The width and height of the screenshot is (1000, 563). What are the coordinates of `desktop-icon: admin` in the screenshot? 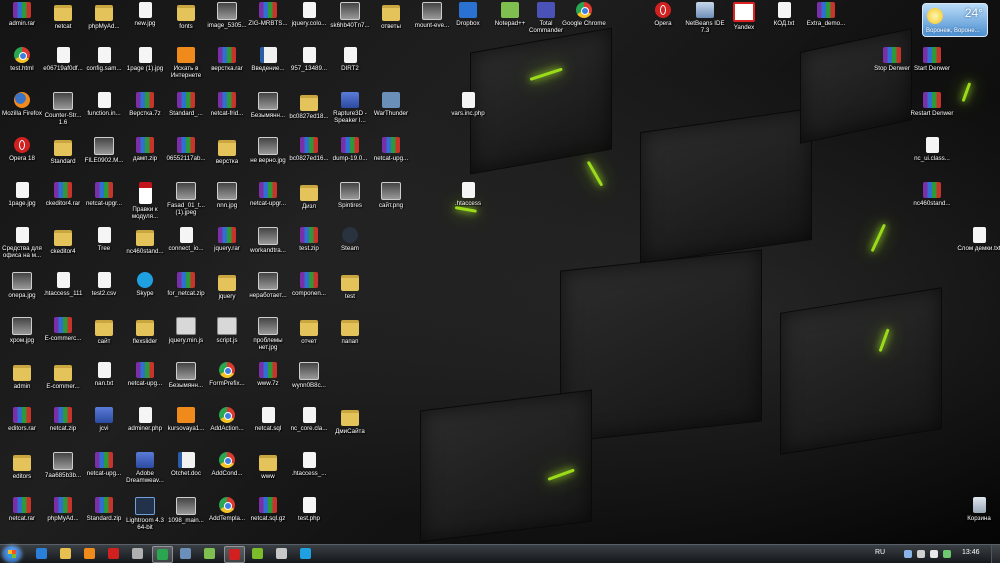 It's located at (22, 384).